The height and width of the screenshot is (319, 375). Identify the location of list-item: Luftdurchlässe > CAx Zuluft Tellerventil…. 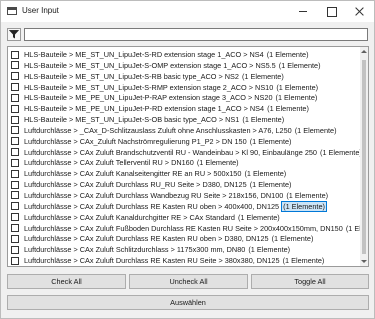
(184, 162).